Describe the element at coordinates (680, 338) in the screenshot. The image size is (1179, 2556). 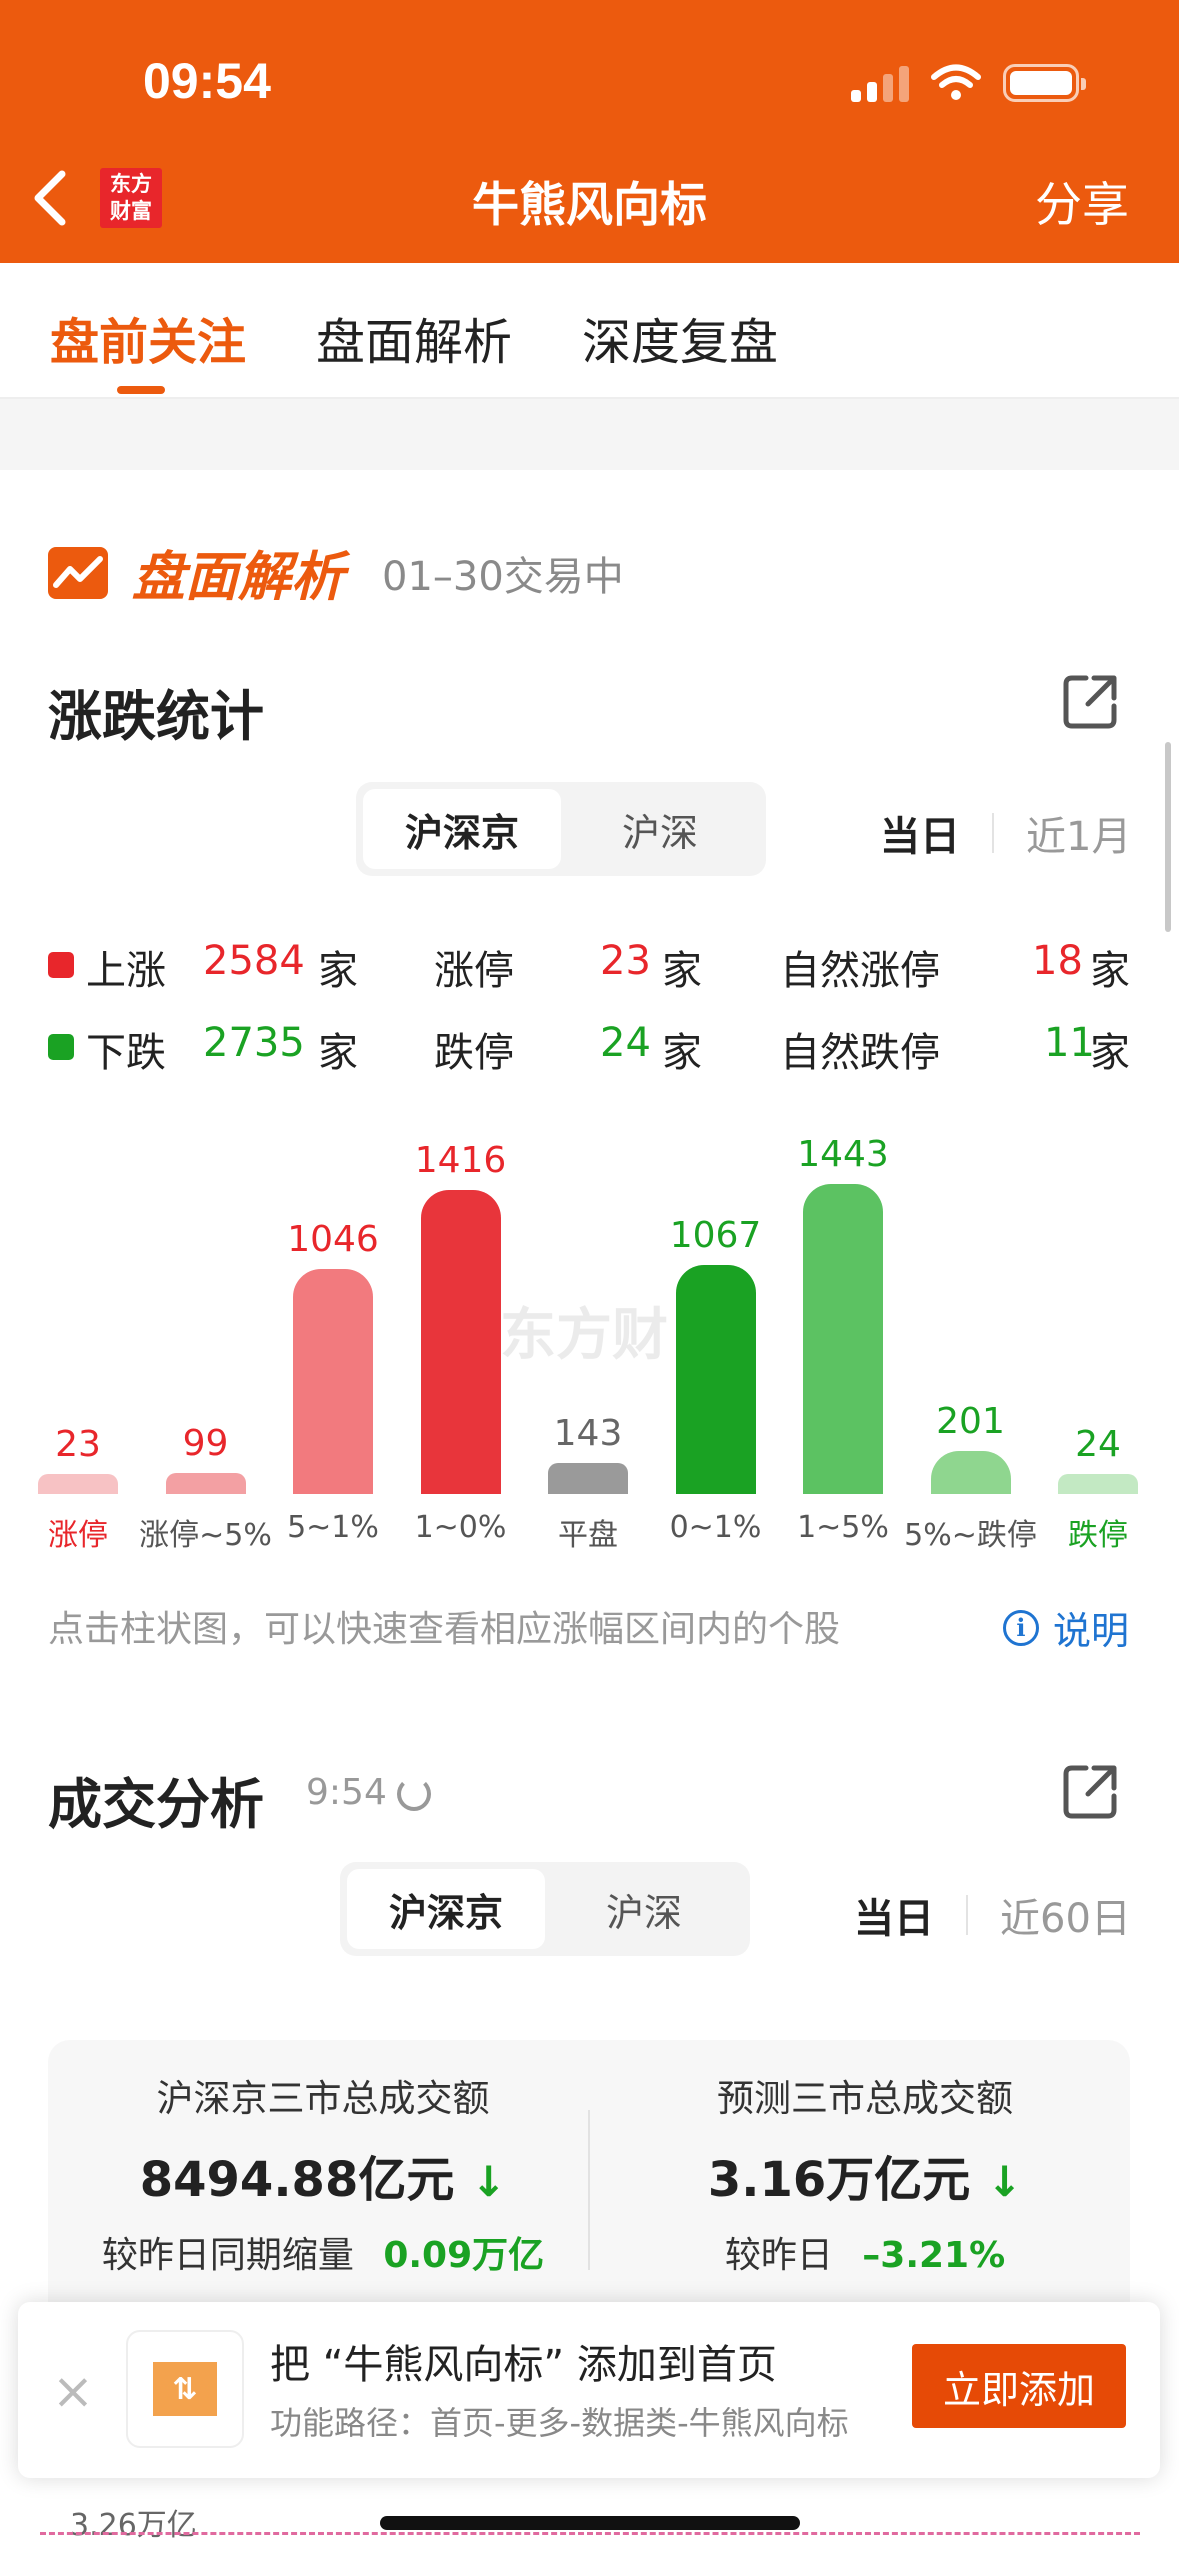
I see `tab-review: 深度复盘` at that location.